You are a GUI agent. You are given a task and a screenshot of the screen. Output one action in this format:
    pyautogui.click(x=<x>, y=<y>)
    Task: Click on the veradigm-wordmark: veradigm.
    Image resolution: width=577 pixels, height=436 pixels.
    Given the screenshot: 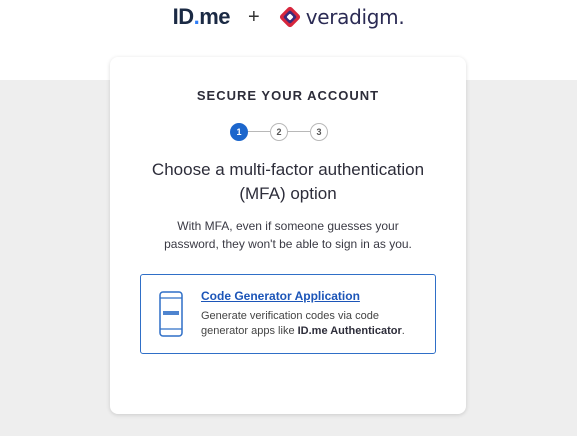 What is the action you would take?
    pyautogui.click(x=355, y=17)
    